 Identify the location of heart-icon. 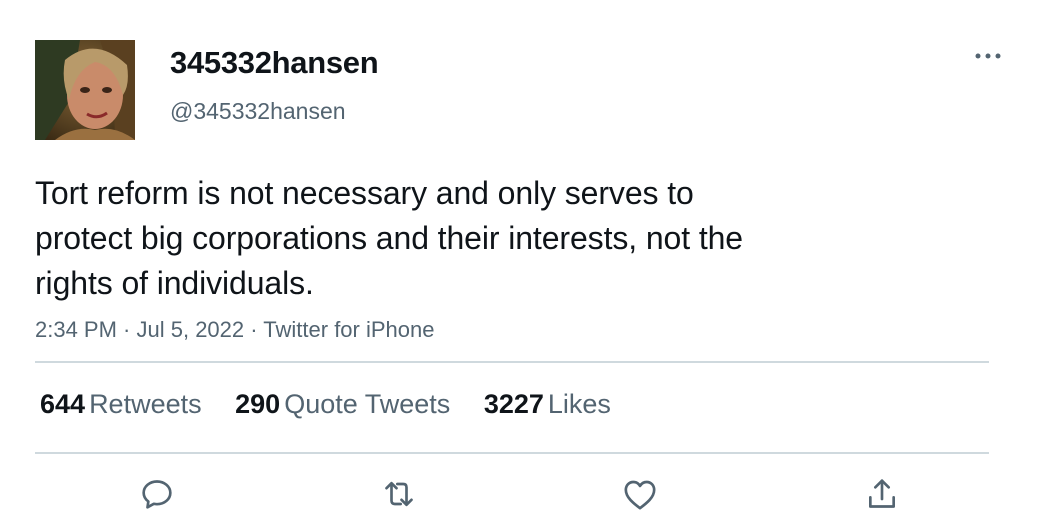
(640, 494).